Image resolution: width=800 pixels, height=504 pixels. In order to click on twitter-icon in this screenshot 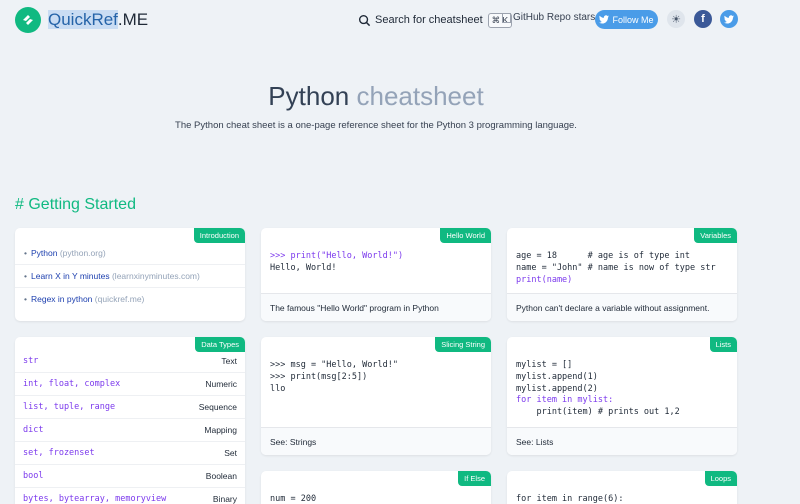, I will do `click(729, 19)`.